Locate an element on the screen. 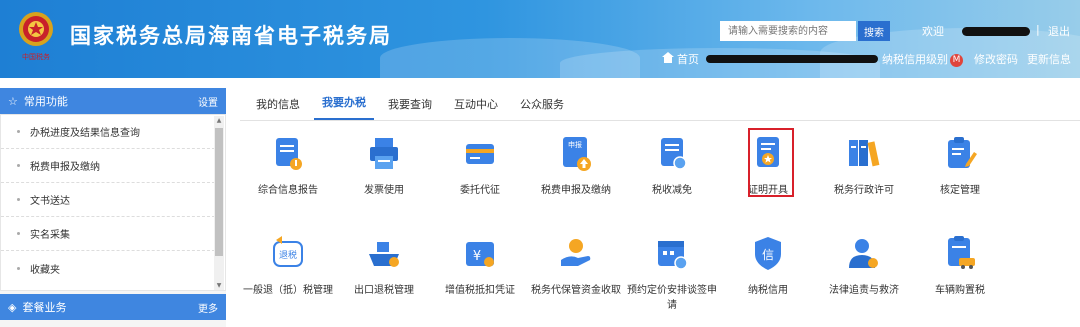 This screenshot has height=327, width=1080. scroll-down-icon: ▼ is located at coordinates (219, 285).